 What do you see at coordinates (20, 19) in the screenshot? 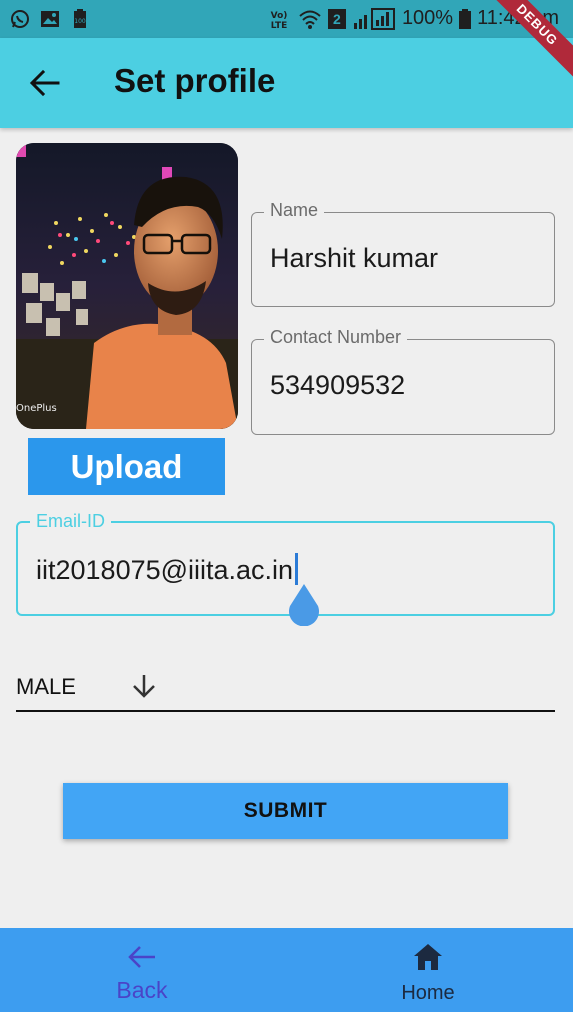
I see `whatsapp-icon` at bounding box center [20, 19].